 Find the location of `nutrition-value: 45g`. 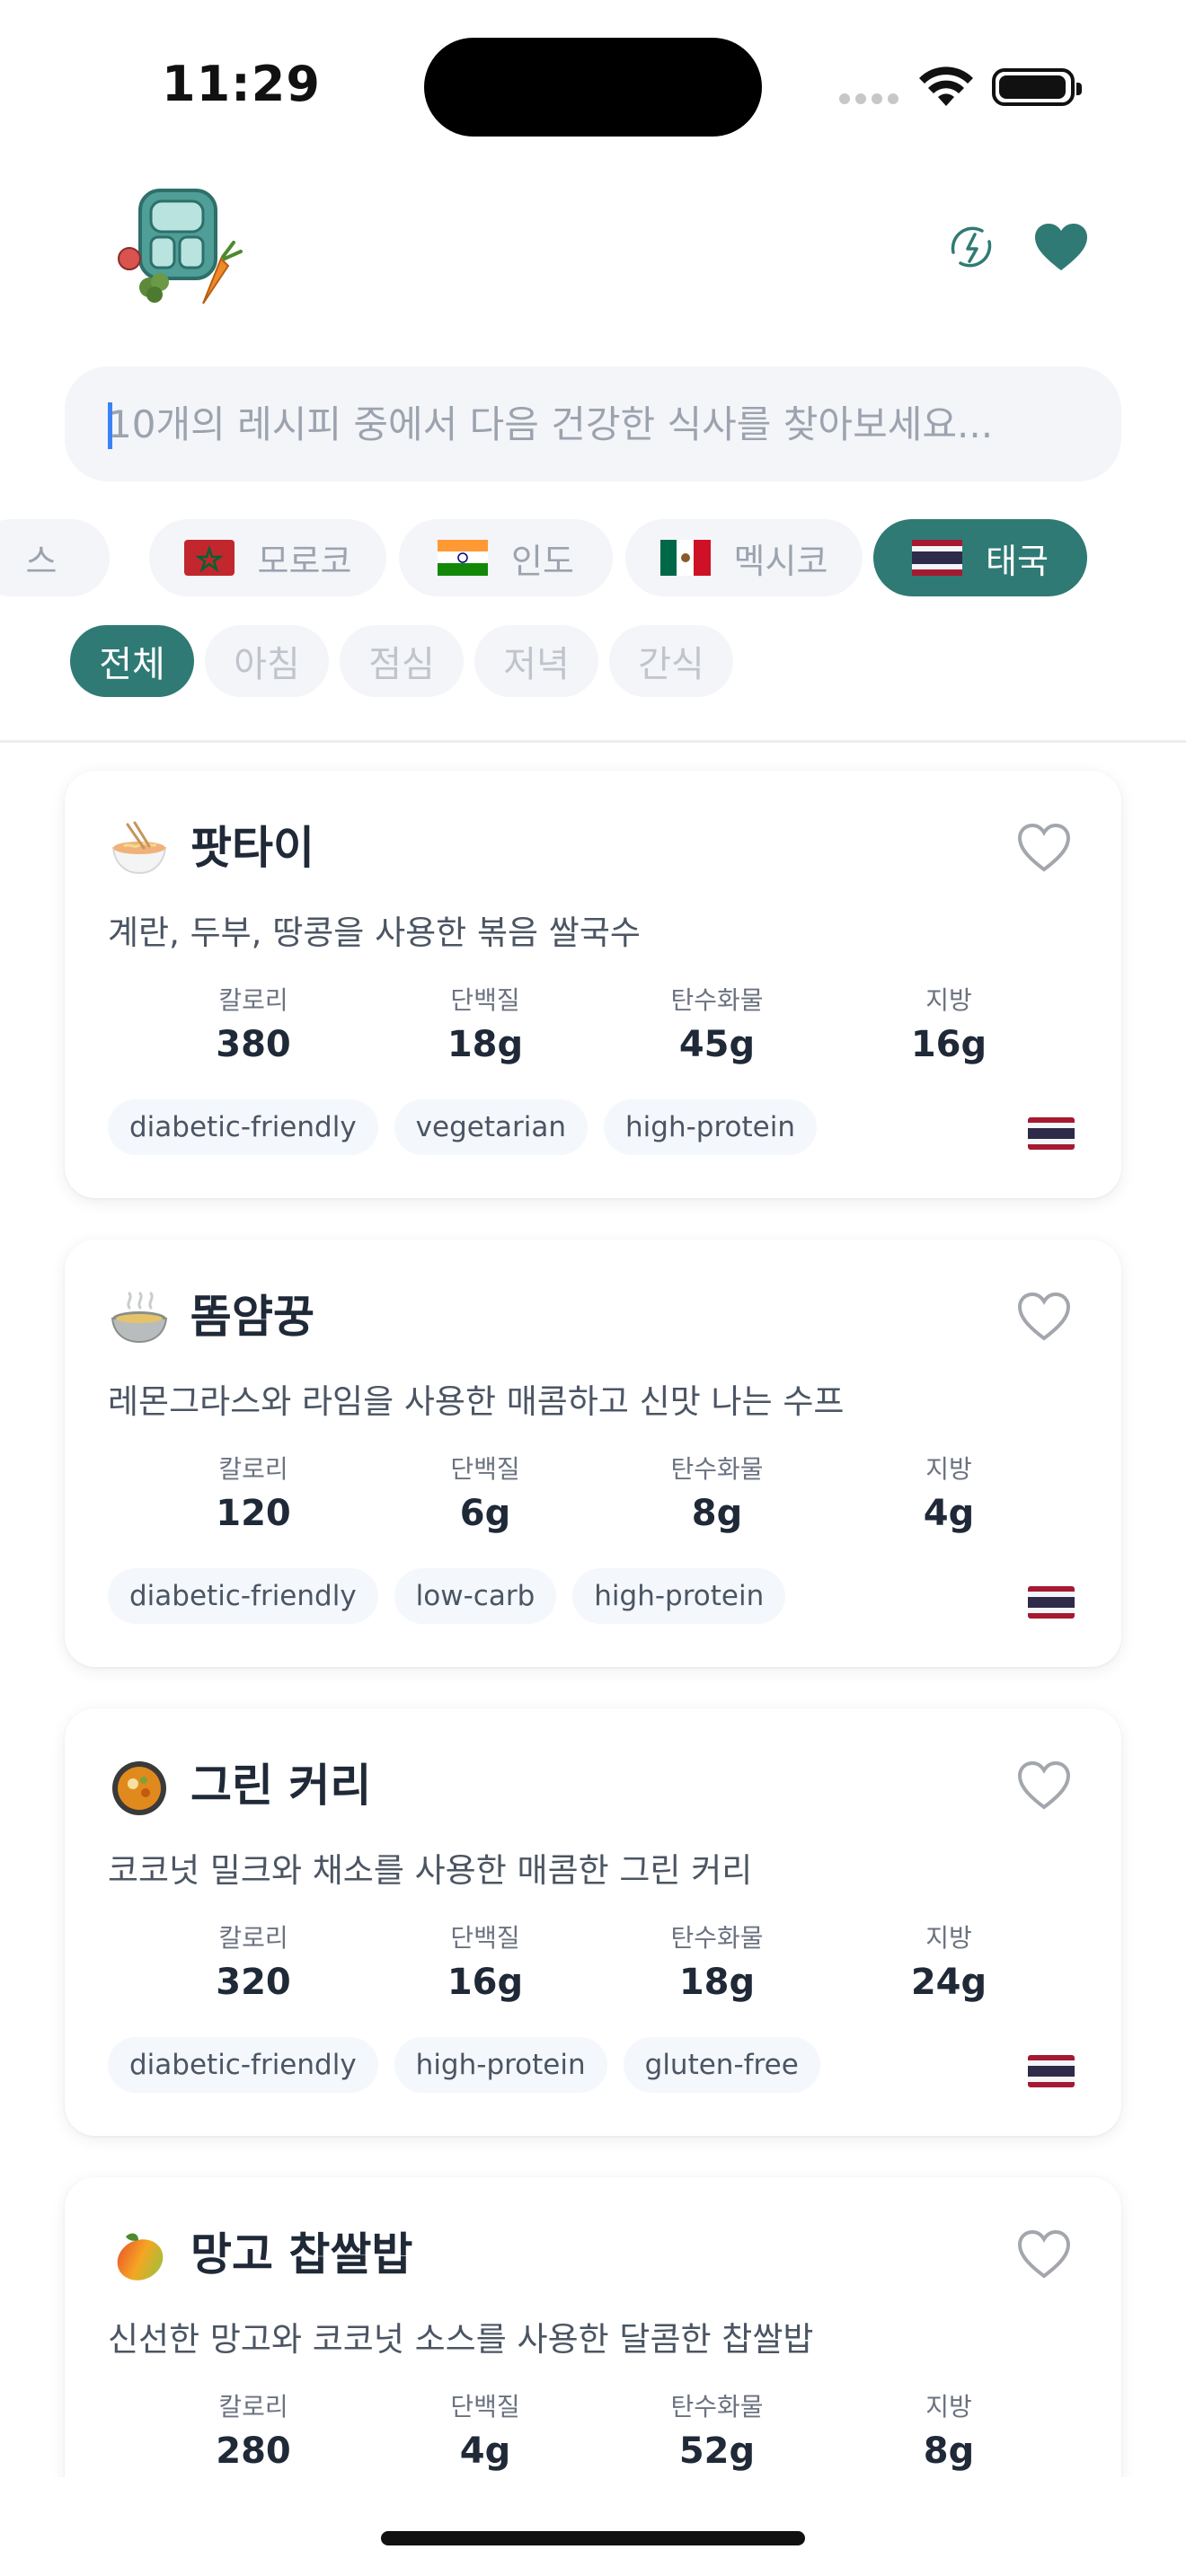

nutrition-value: 45g is located at coordinates (717, 1044).